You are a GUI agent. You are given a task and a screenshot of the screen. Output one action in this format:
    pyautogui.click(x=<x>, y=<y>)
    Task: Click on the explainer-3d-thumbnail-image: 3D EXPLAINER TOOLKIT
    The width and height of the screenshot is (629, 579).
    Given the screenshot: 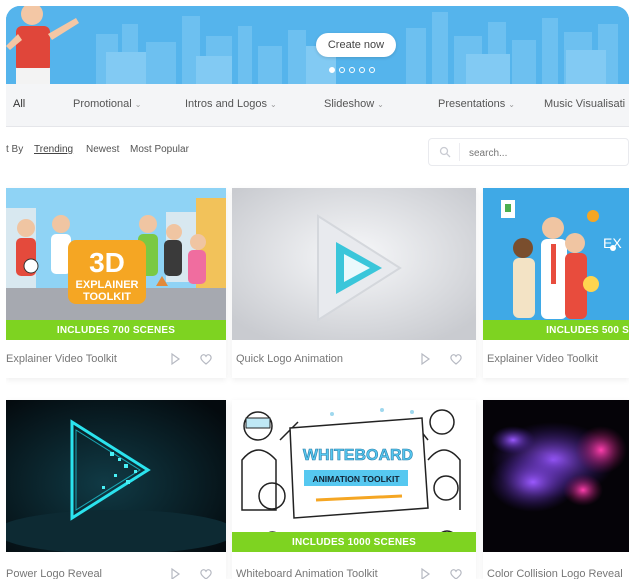 What is the action you would take?
    pyautogui.click(x=116, y=264)
    